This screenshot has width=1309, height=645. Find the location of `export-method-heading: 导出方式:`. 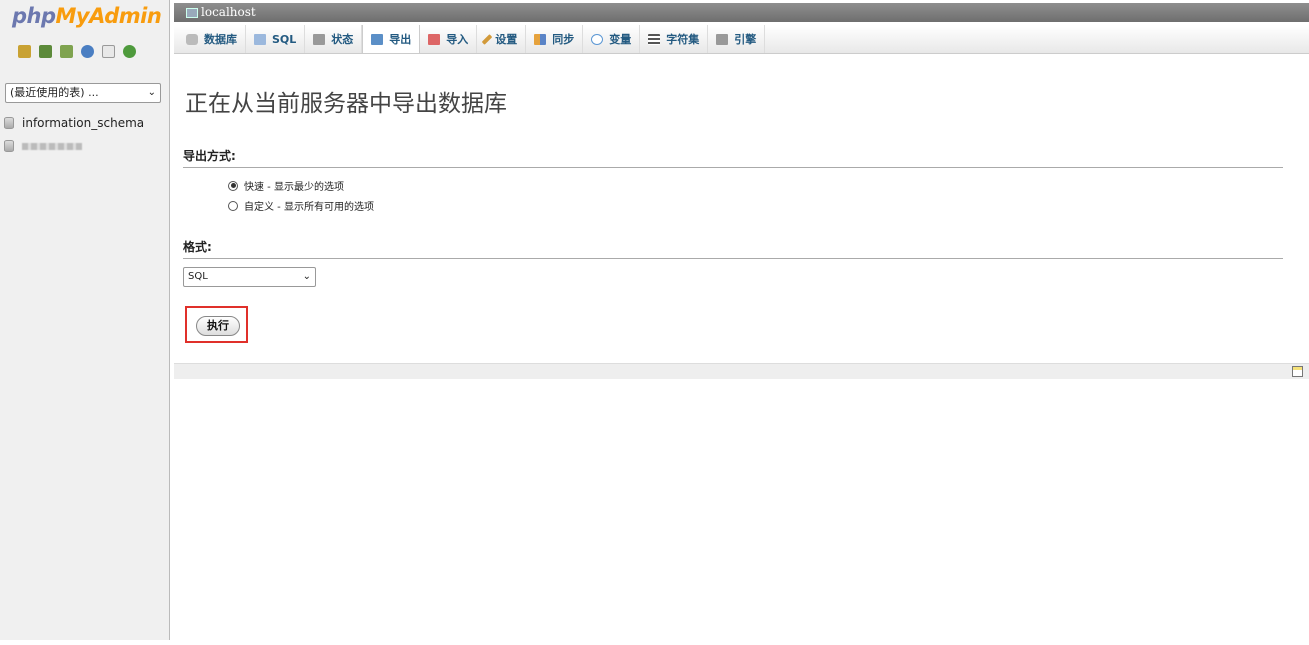

export-method-heading: 导出方式: is located at coordinates (733, 157).